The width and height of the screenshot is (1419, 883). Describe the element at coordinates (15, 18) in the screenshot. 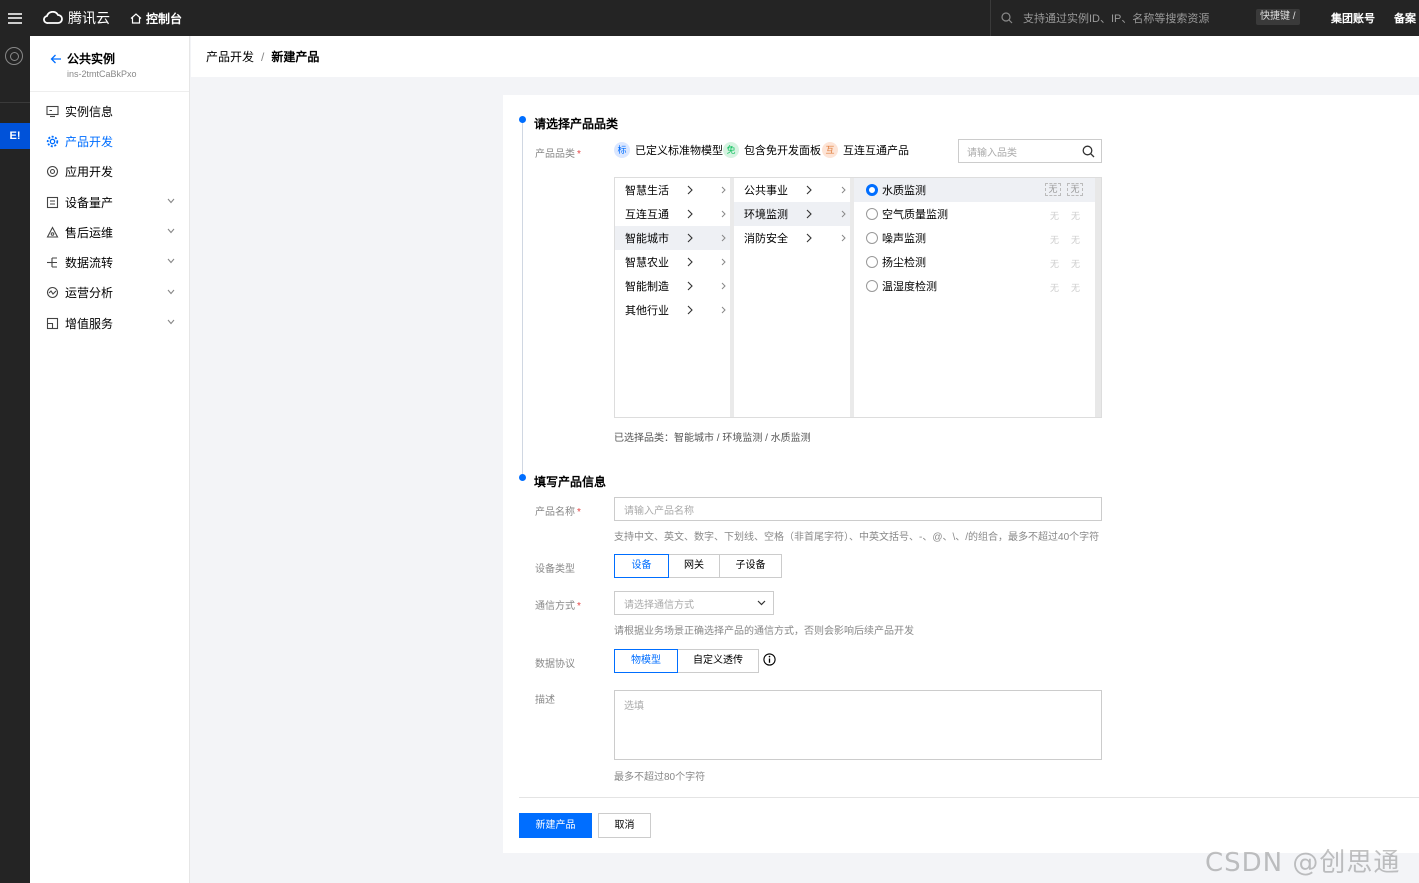

I see `menu-button` at that location.